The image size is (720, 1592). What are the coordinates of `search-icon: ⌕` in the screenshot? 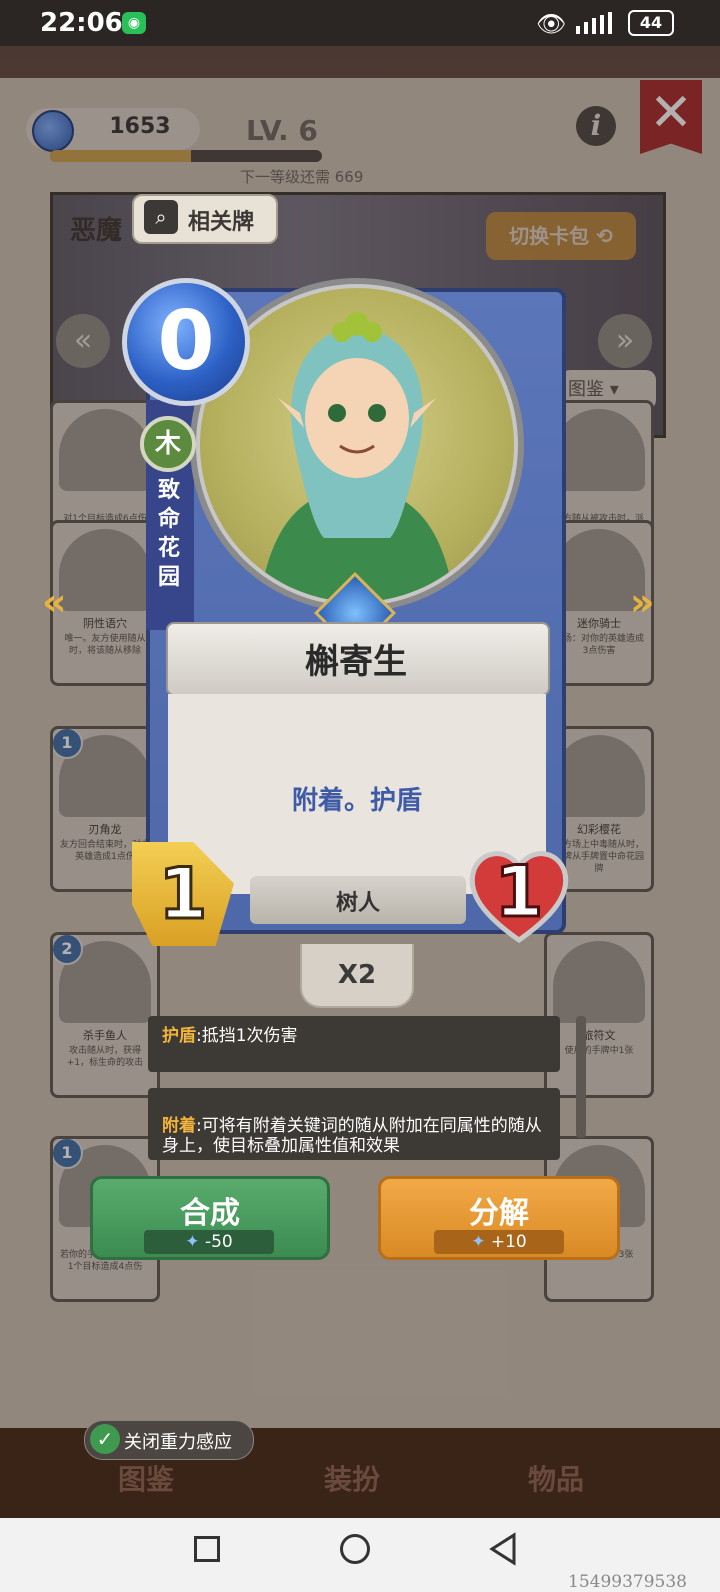 It's located at (161, 217).